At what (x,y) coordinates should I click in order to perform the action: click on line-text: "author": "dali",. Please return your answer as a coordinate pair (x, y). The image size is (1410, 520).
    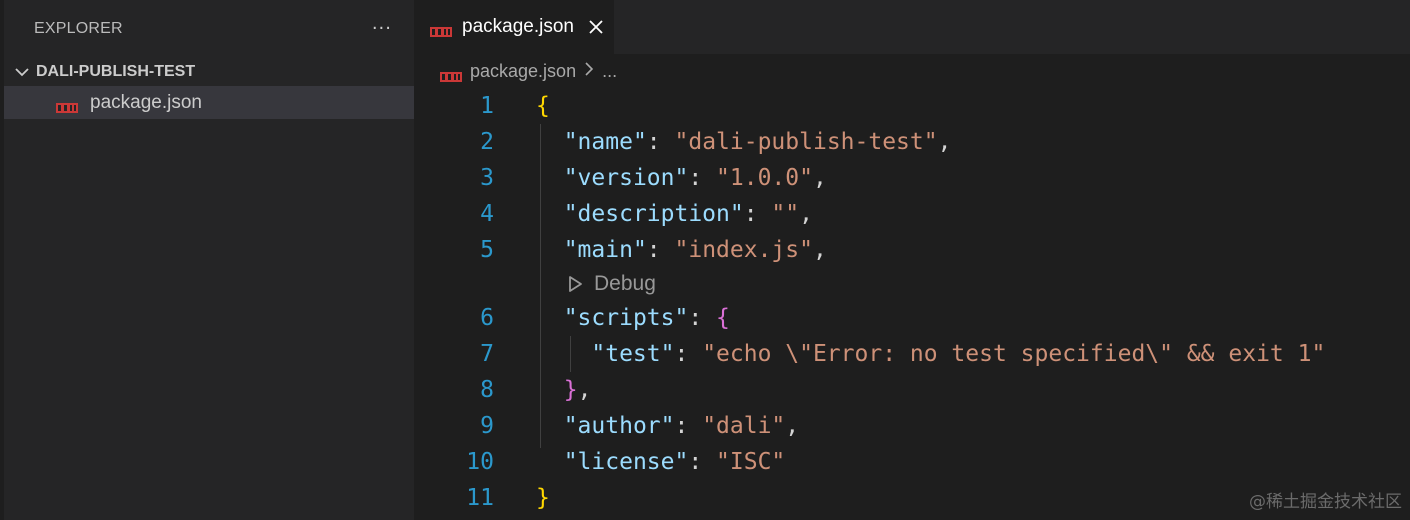
    Looking at the image, I should click on (667, 426).